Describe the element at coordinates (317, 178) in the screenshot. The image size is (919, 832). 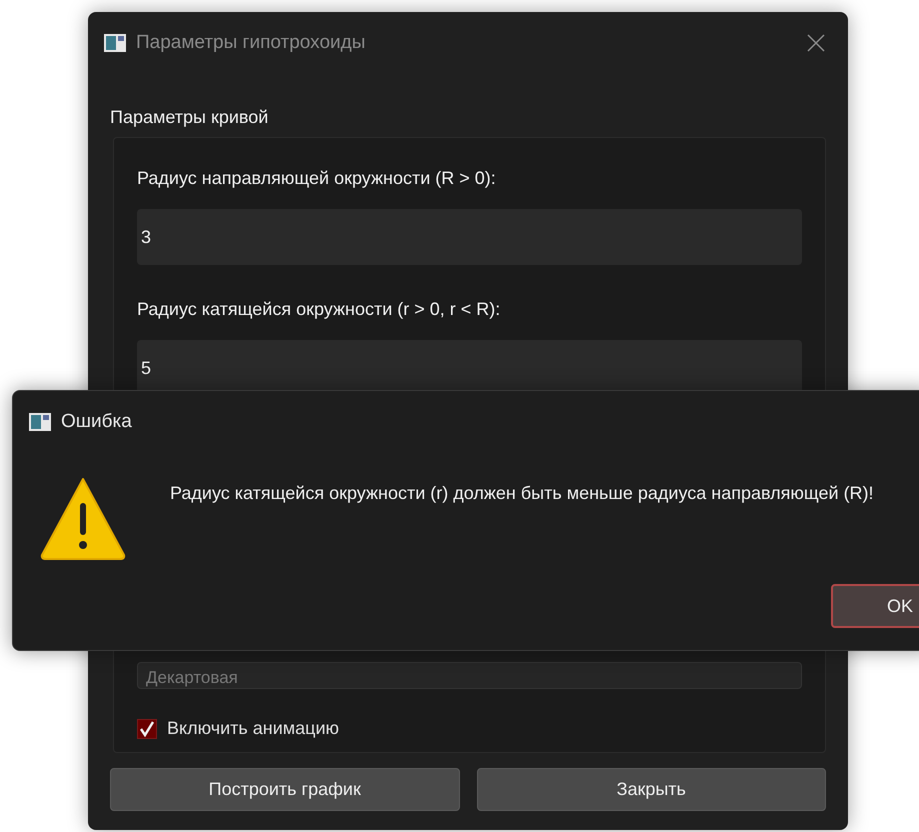
I see `field-label: Радиус направляющей окружности (R > 0):` at that location.